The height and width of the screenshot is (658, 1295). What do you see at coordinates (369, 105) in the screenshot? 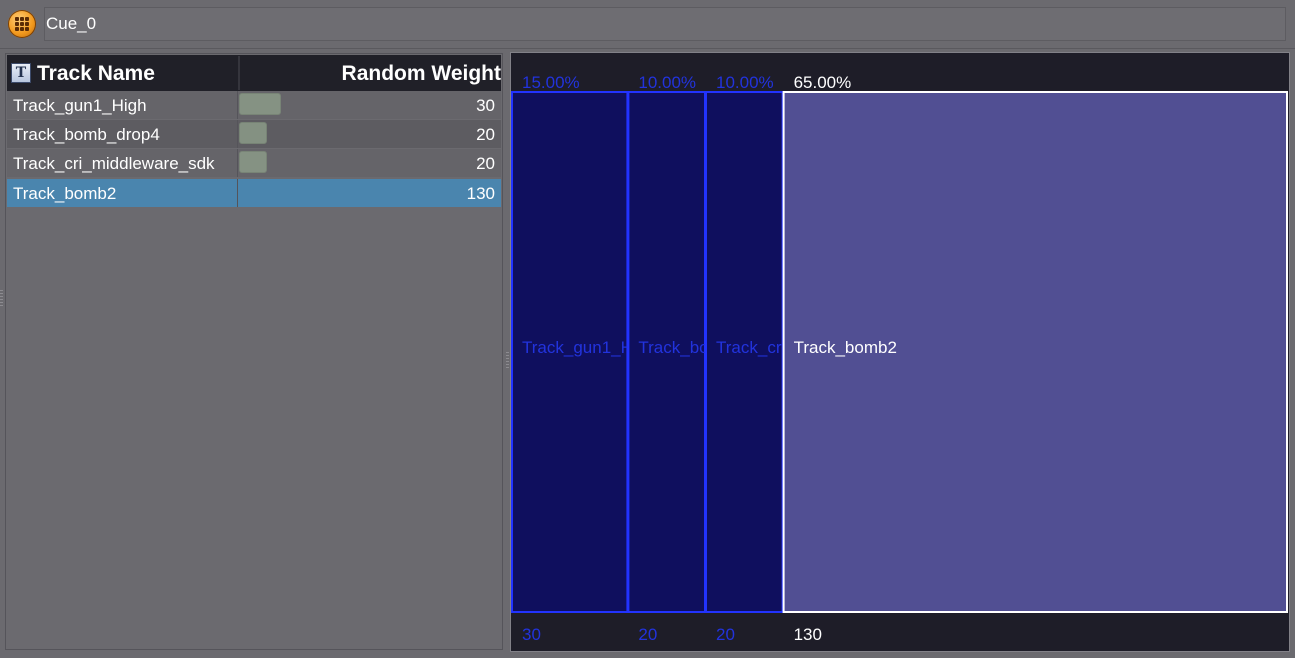
I see `random-weight-cell: 30` at bounding box center [369, 105].